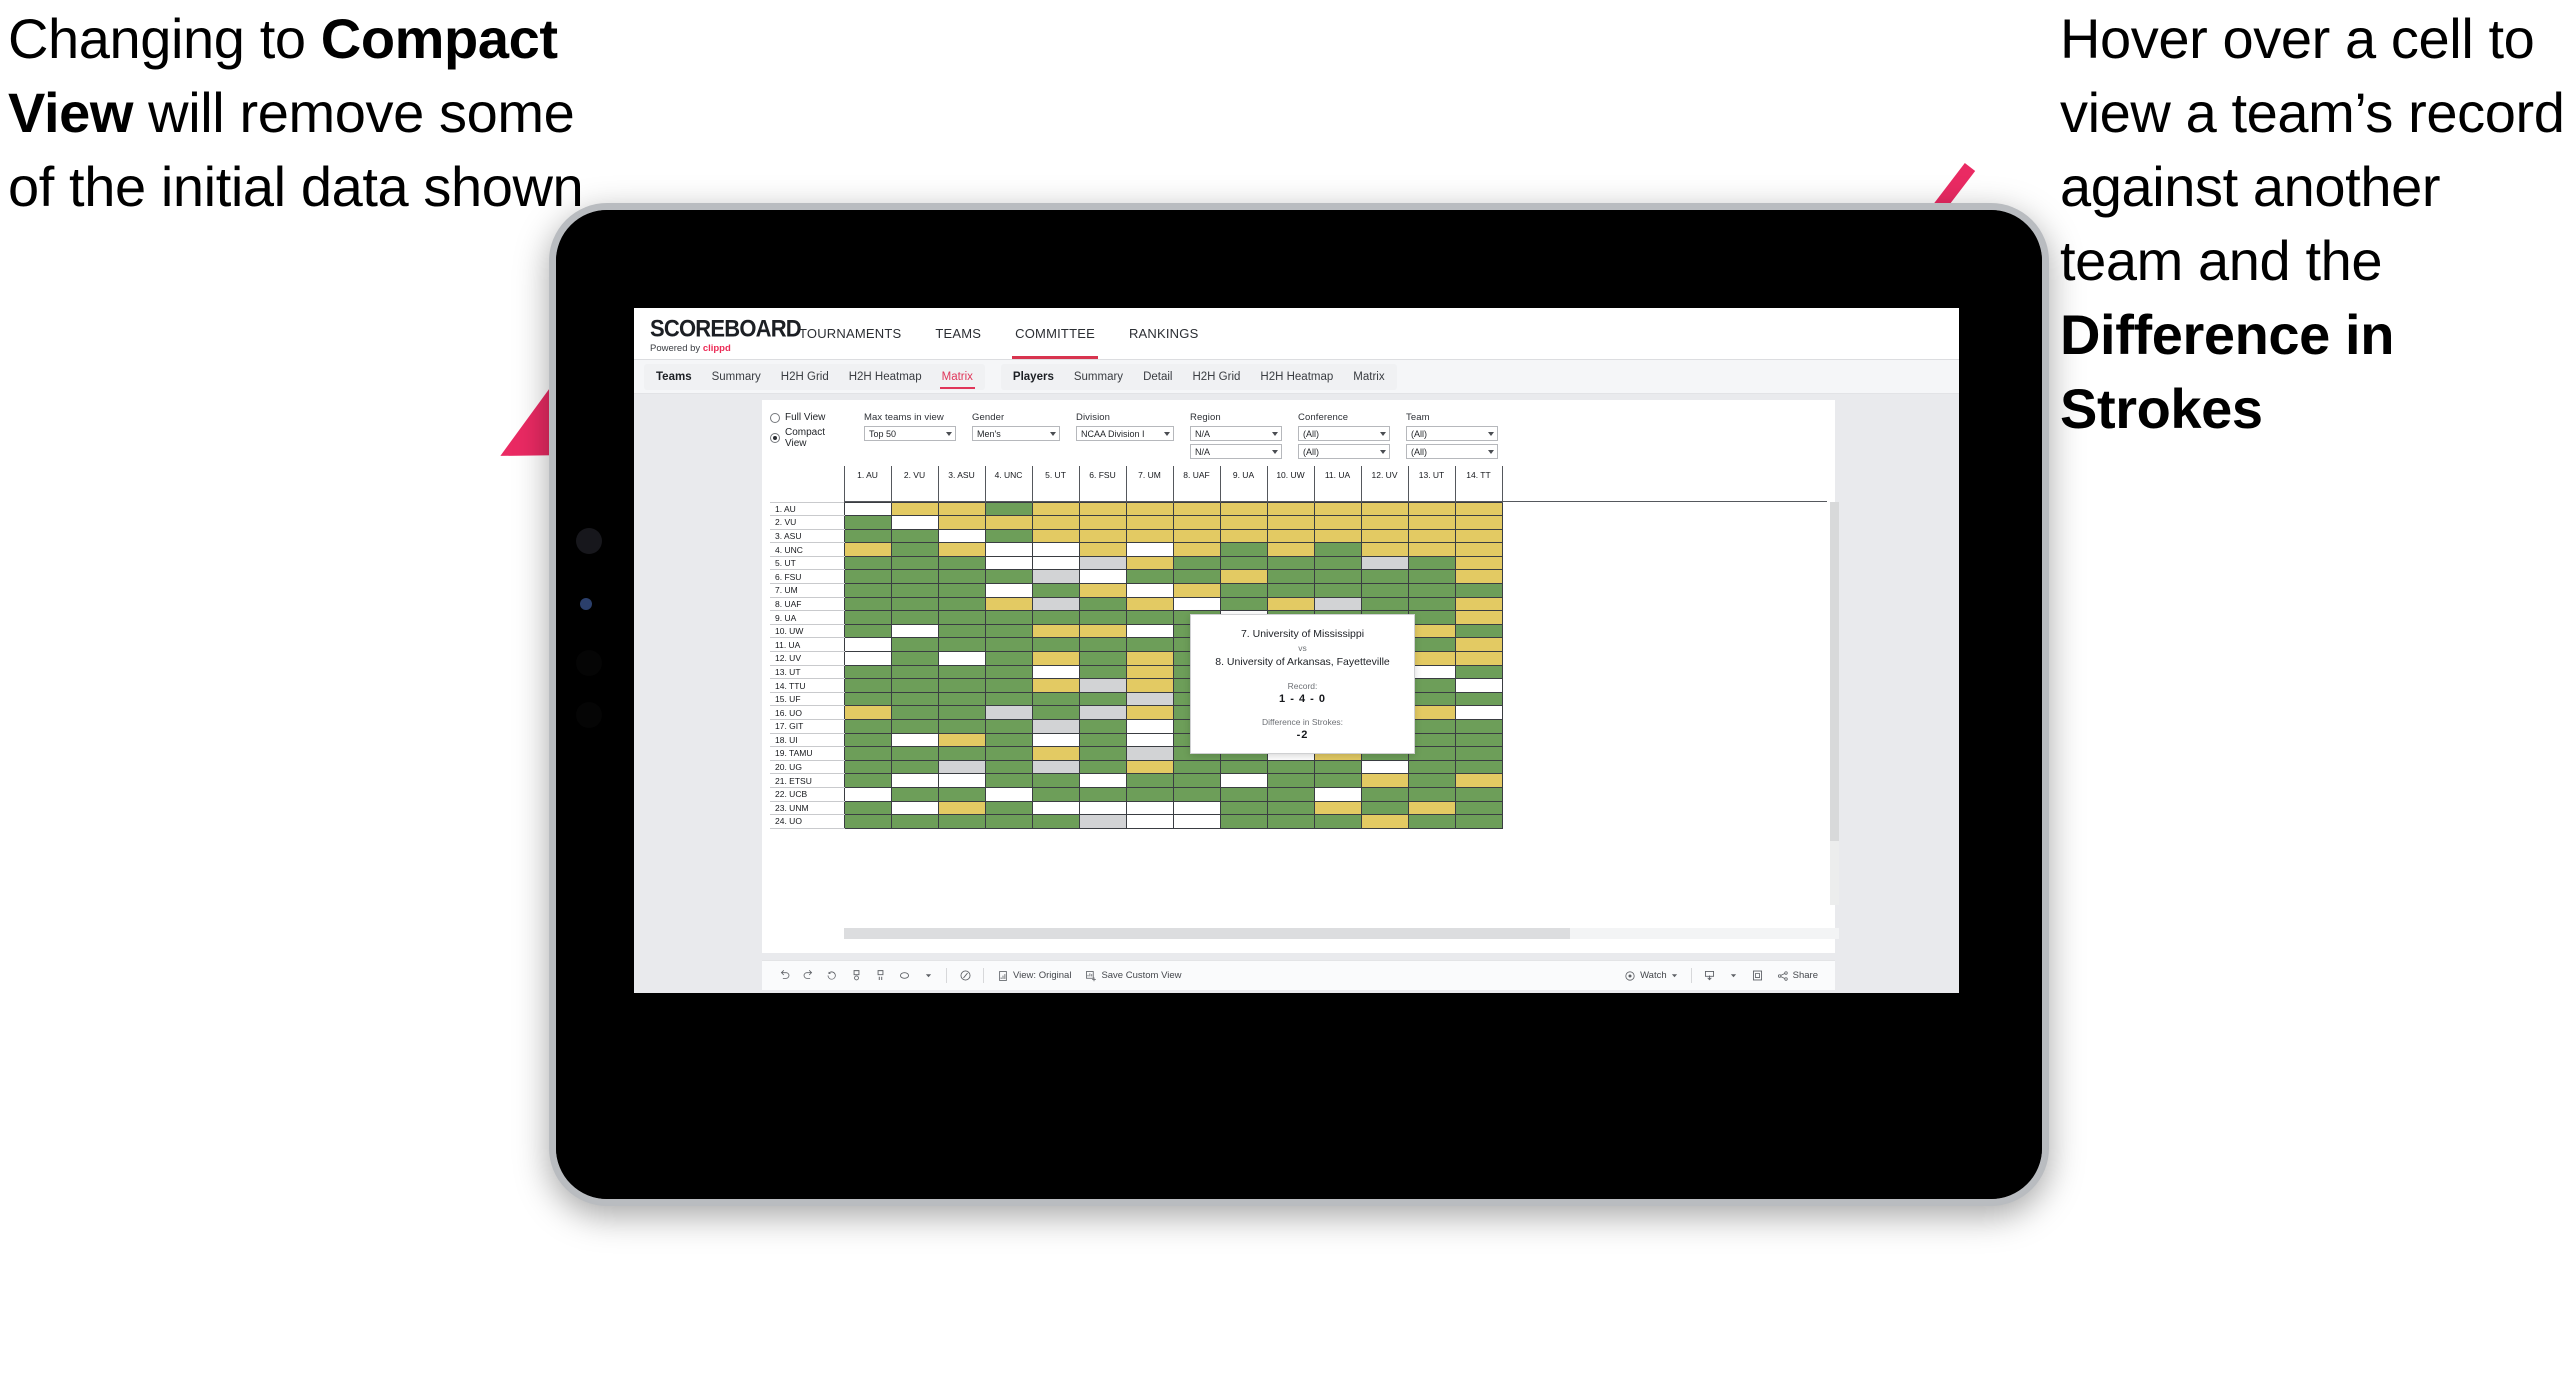 The width and height of the screenshot is (2565, 1380). I want to click on brand-logo: SCOREBOARD Powered by clippd, so click(718, 333).